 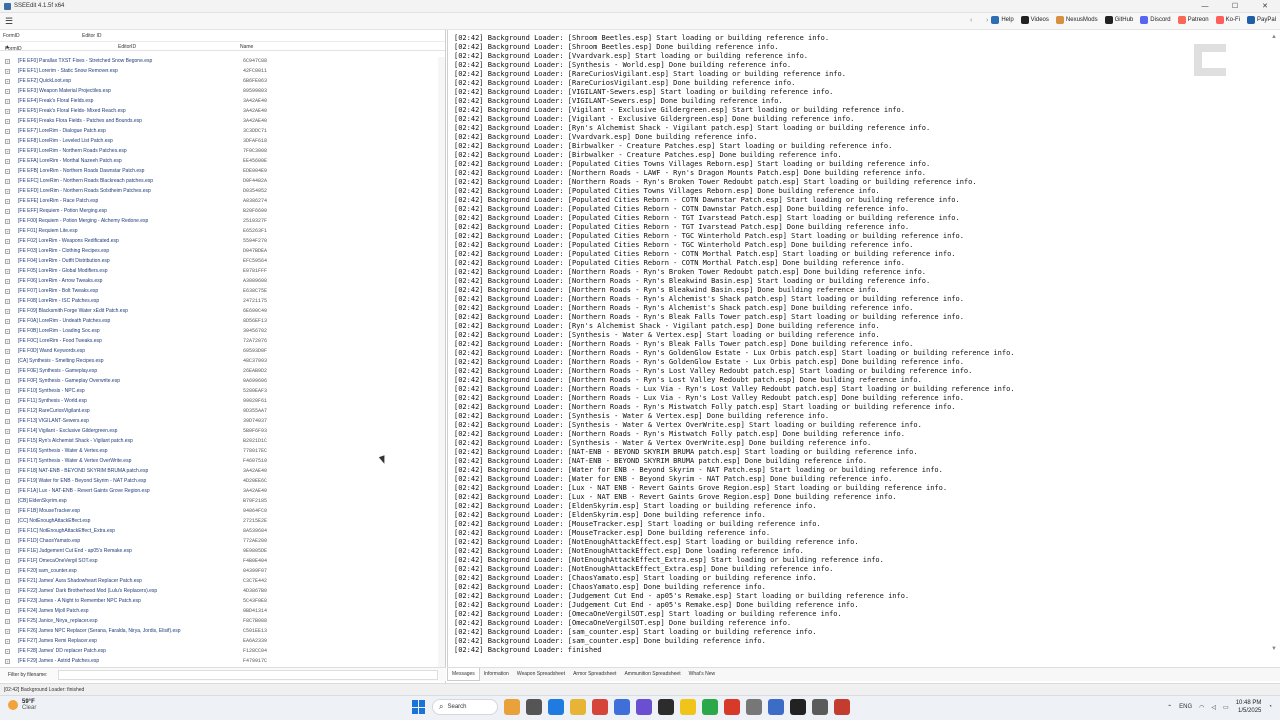 What do you see at coordinates (419, 707) in the screenshot?
I see `windows-start-icon` at bounding box center [419, 707].